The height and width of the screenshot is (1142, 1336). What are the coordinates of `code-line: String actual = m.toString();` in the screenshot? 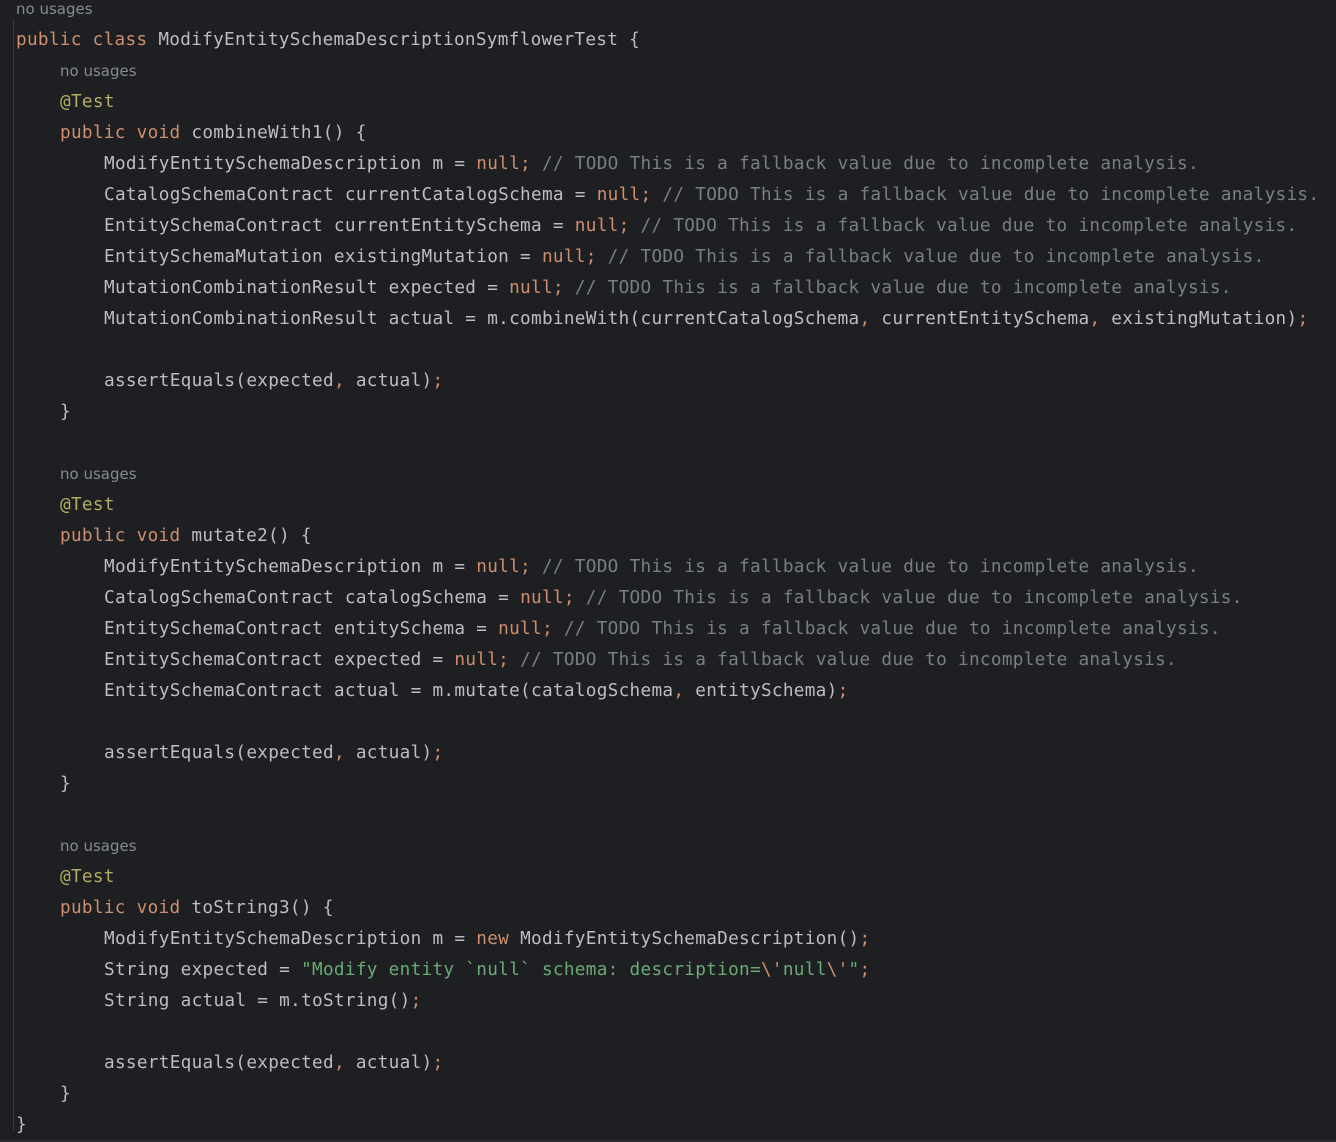 It's located at (668, 1001).